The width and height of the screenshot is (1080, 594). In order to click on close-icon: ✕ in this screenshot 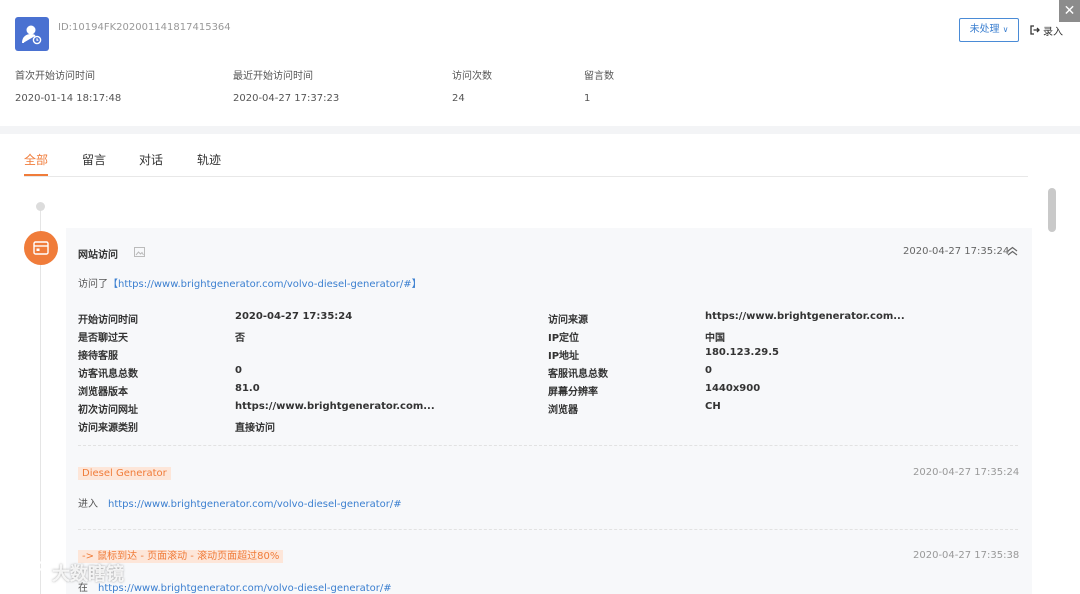, I will do `click(1069, 11)`.